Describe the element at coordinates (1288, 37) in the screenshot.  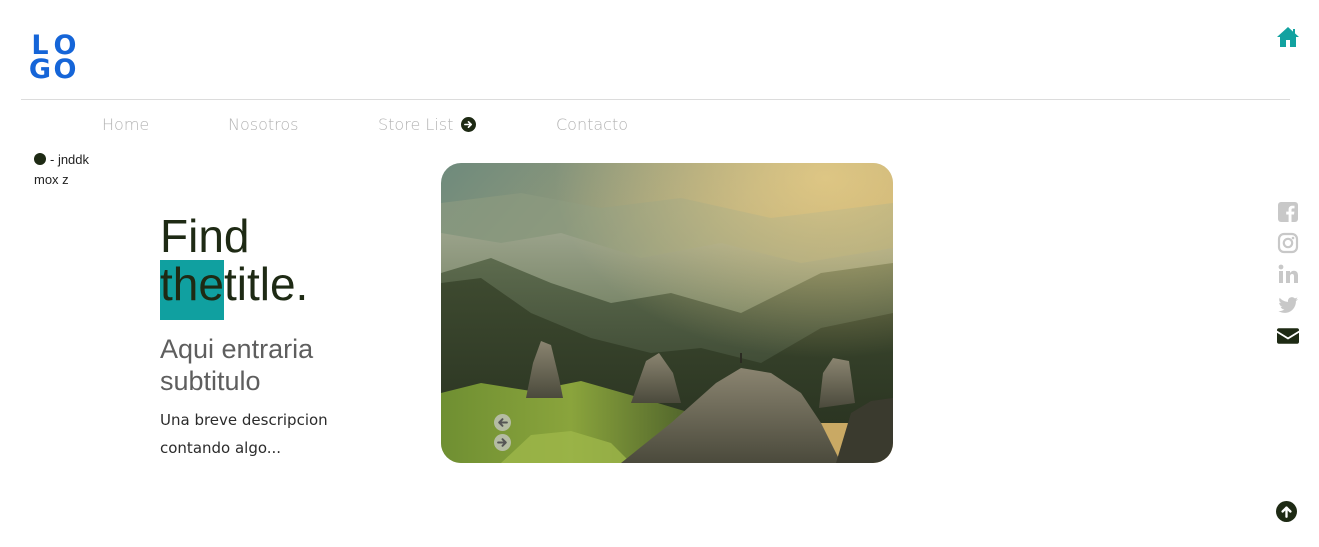
I see `home-icon` at that location.